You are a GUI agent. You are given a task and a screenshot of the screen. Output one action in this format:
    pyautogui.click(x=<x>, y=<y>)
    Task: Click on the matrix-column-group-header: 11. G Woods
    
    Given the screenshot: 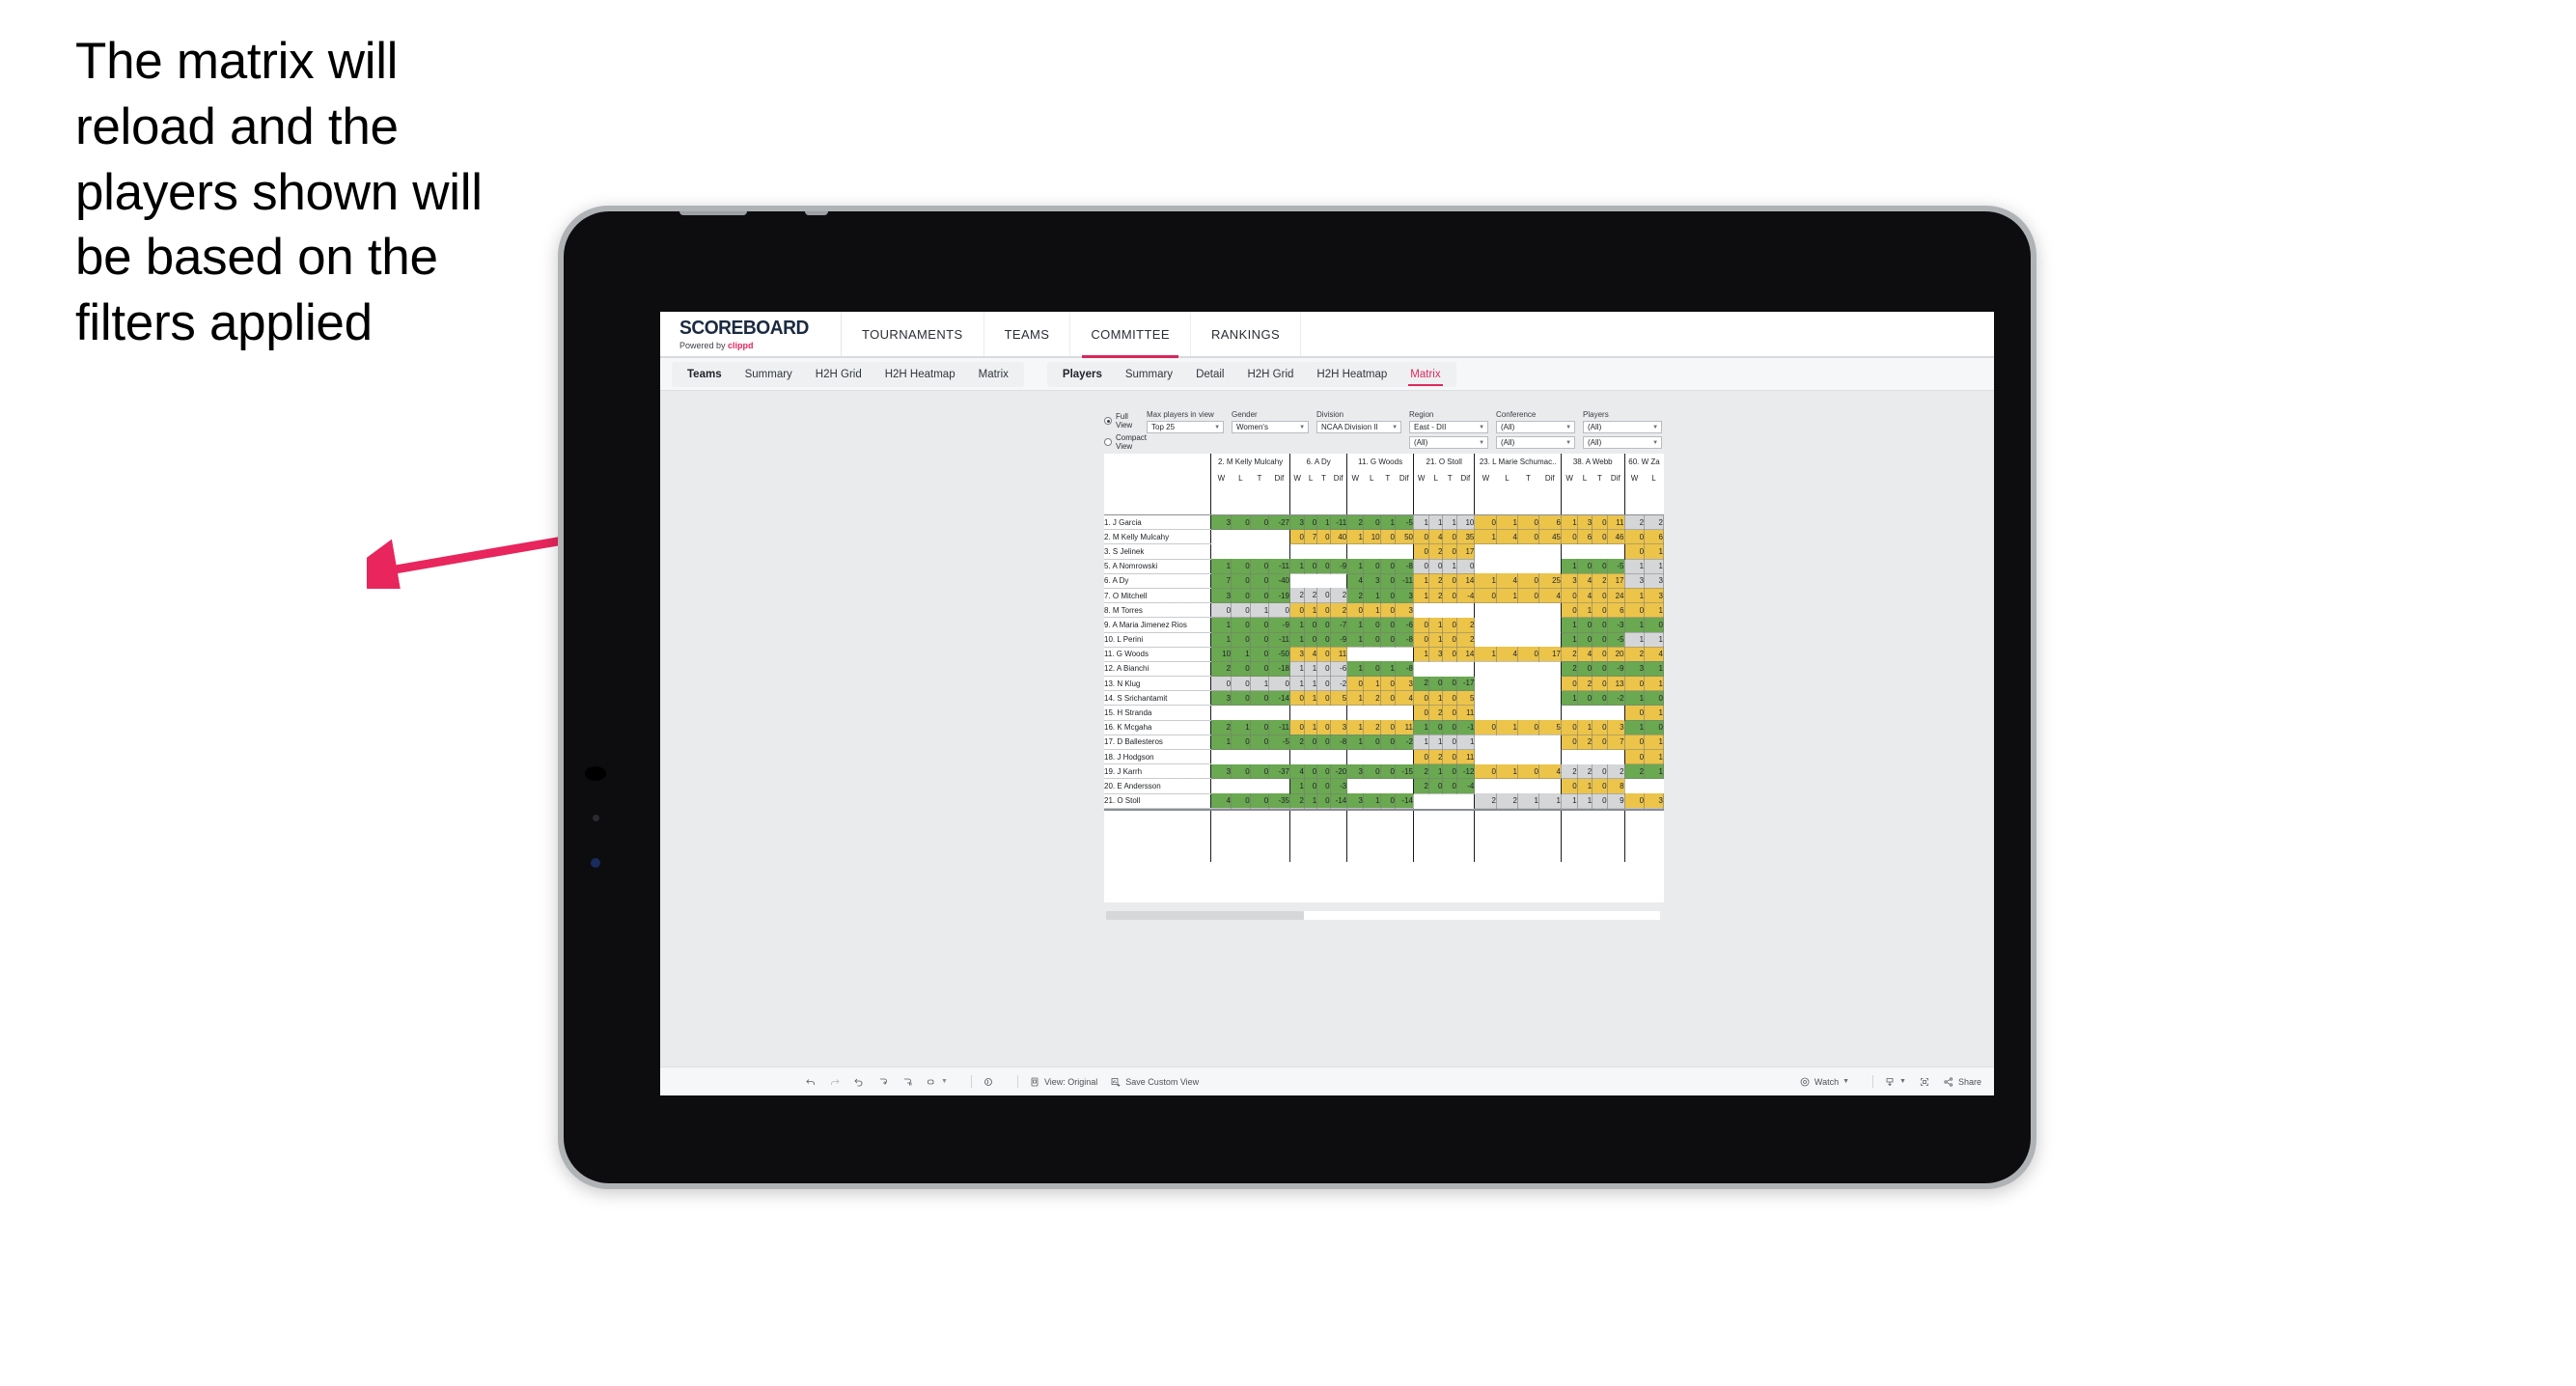 What is the action you would take?
    pyautogui.click(x=1380, y=462)
    